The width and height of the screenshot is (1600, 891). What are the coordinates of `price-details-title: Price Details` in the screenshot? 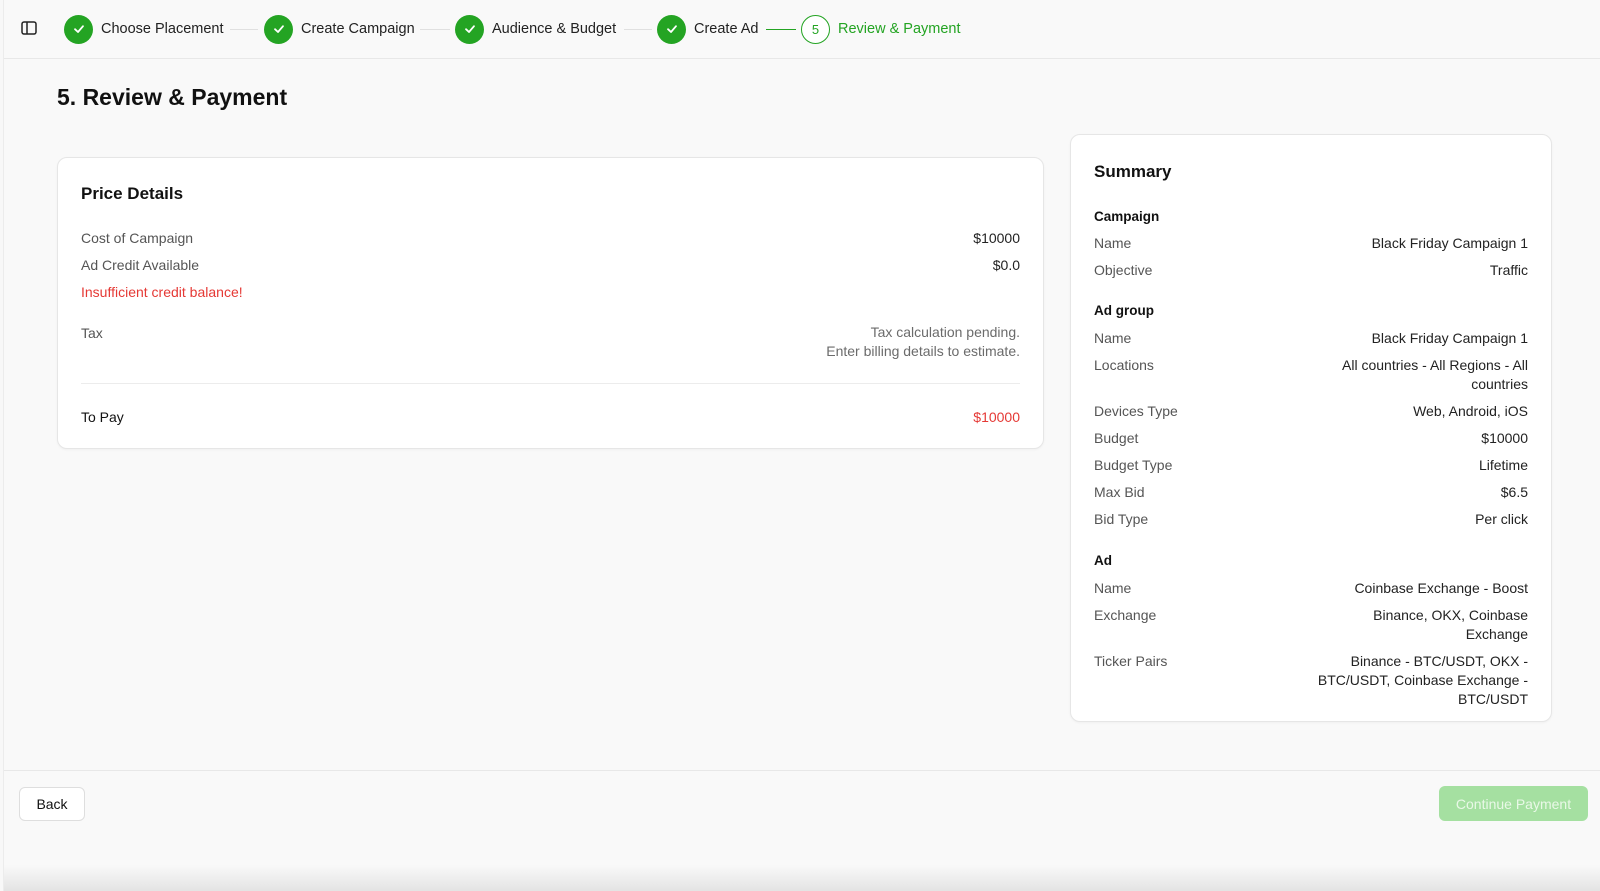 It's located at (132, 193).